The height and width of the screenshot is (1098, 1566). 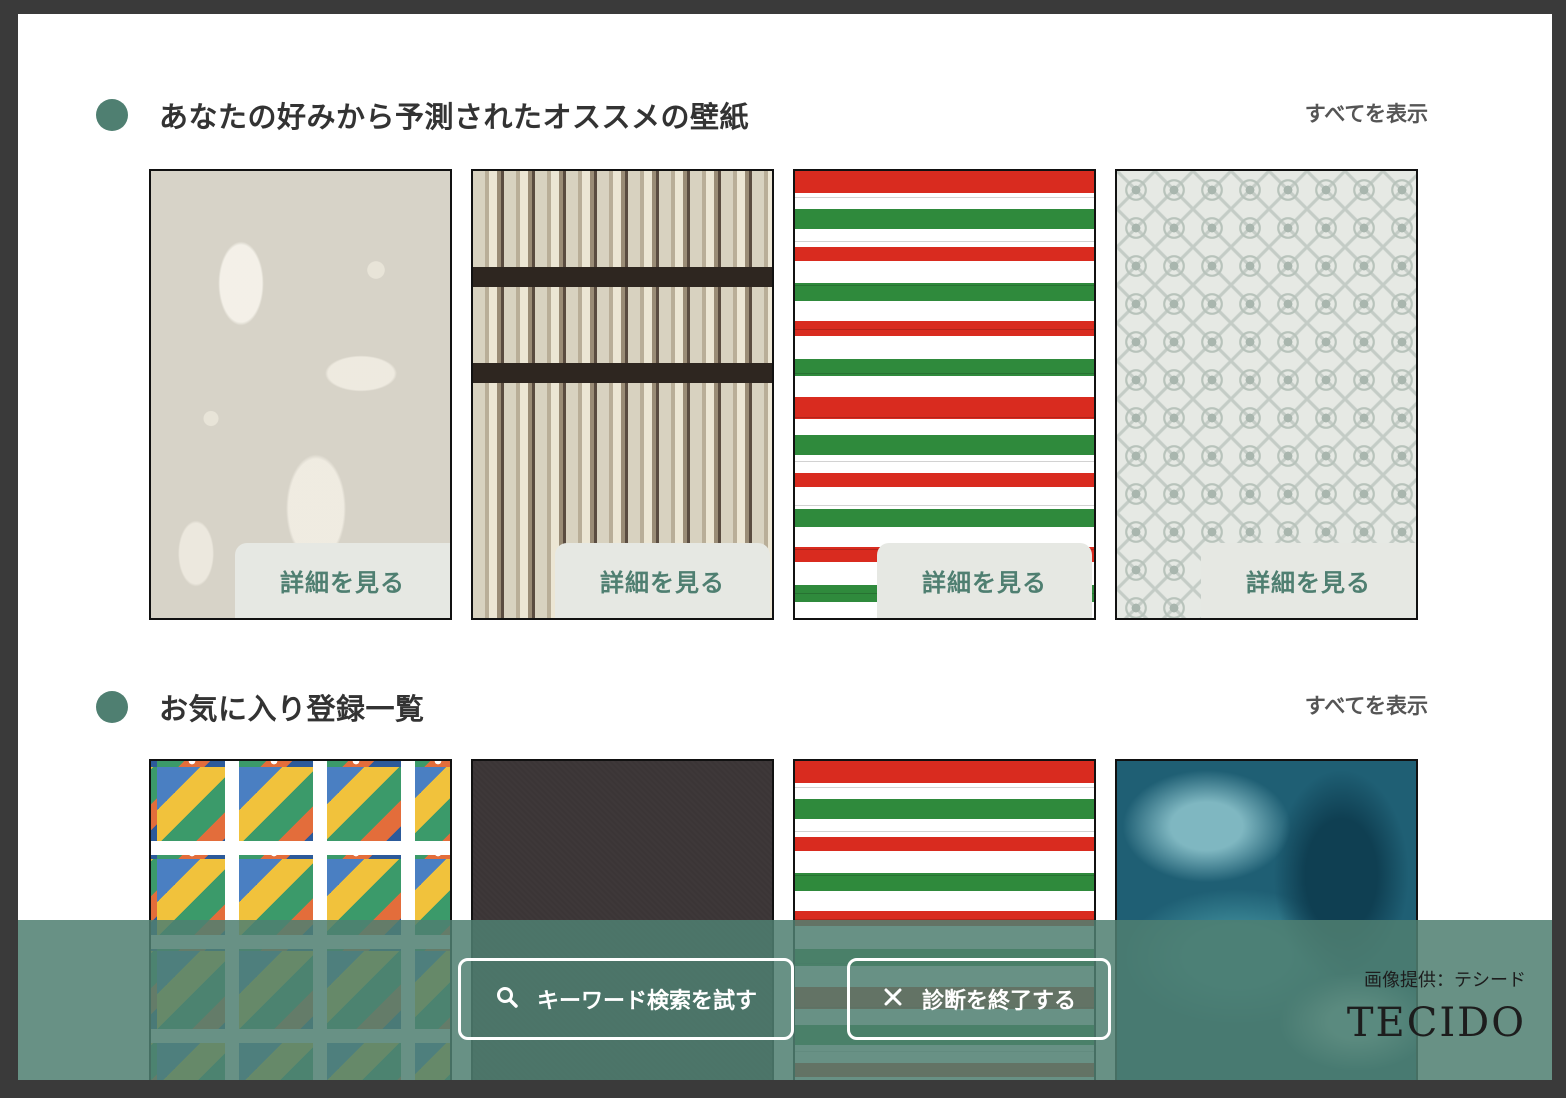 What do you see at coordinates (1436, 1023) in the screenshot?
I see `tecido-logo: TECIDO` at bounding box center [1436, 1023].